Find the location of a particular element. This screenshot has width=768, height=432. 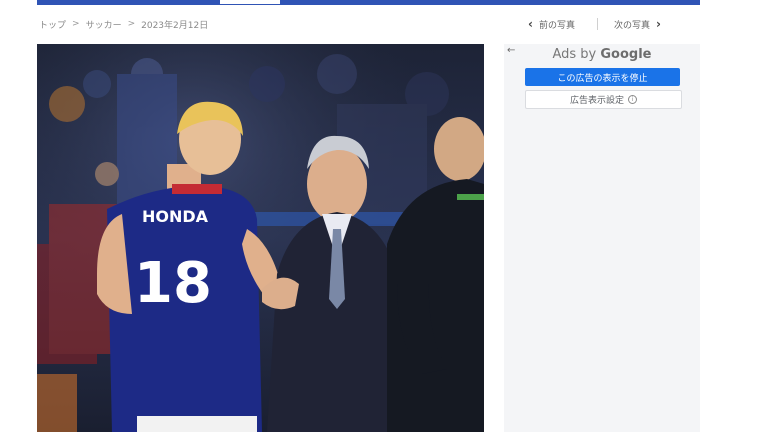

info-icon: i is located at coordinates (632, 99).